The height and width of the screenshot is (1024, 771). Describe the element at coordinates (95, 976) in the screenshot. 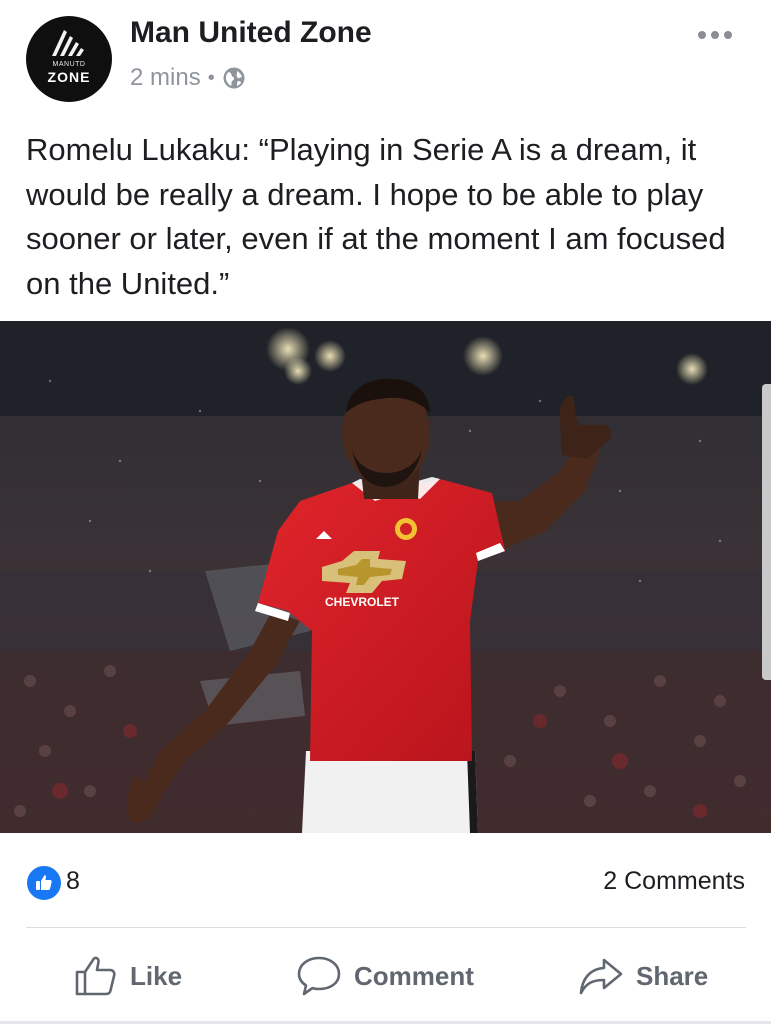

I see `like-icon` at that location.